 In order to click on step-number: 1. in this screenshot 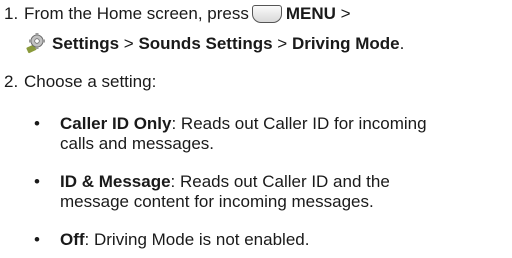, I will do `click(11, 13)`.